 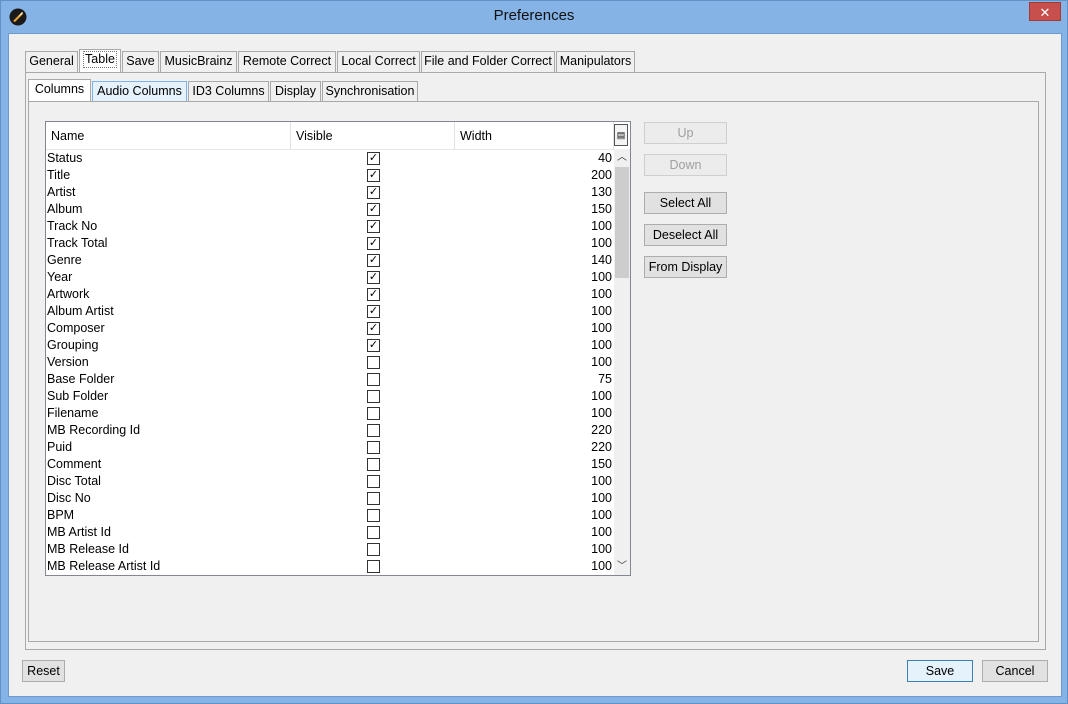 What do you see at coordinates (330, 549) in the screenshot?
I see `table-row: MB Release Id 100` at bounding box center [330, 549].